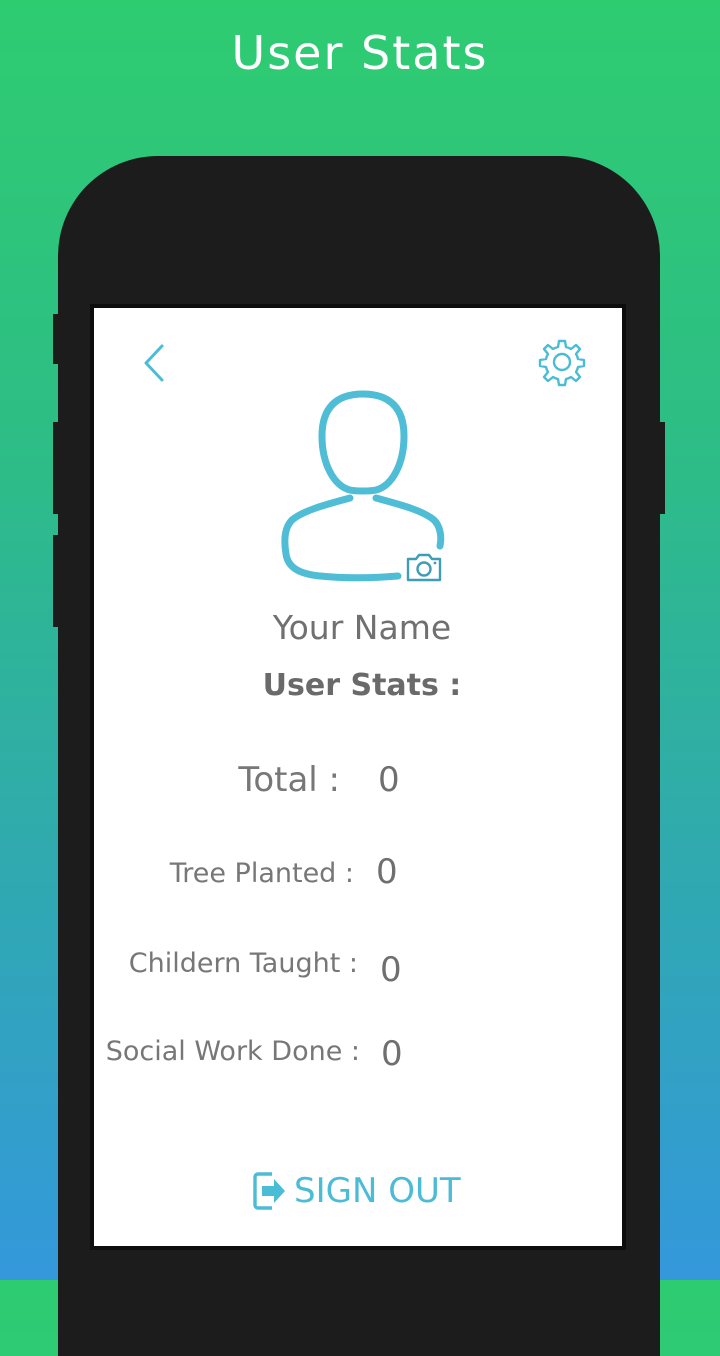 The image size is (720, 1356). I want to click on back-button, so click(154, 363).